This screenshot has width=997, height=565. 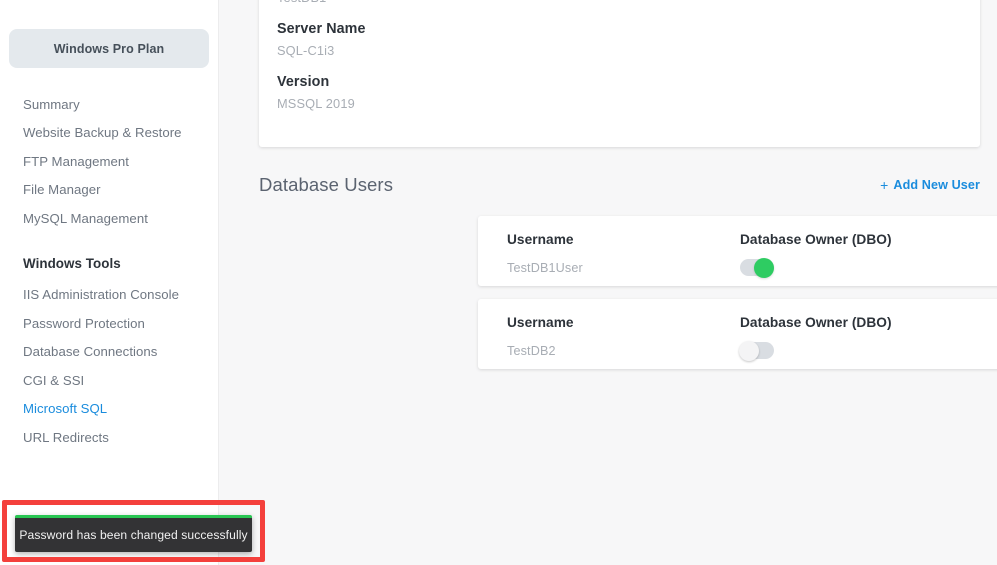 I want to click on sidebar-item-iis-administration-console: IIS Administration Console, so click(x=109, y=295).